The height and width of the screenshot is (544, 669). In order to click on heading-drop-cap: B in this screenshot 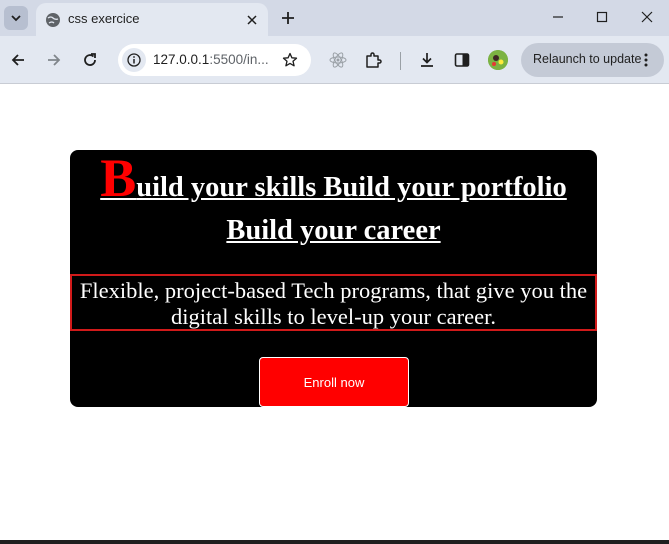, I will do `click(118, 178)`.